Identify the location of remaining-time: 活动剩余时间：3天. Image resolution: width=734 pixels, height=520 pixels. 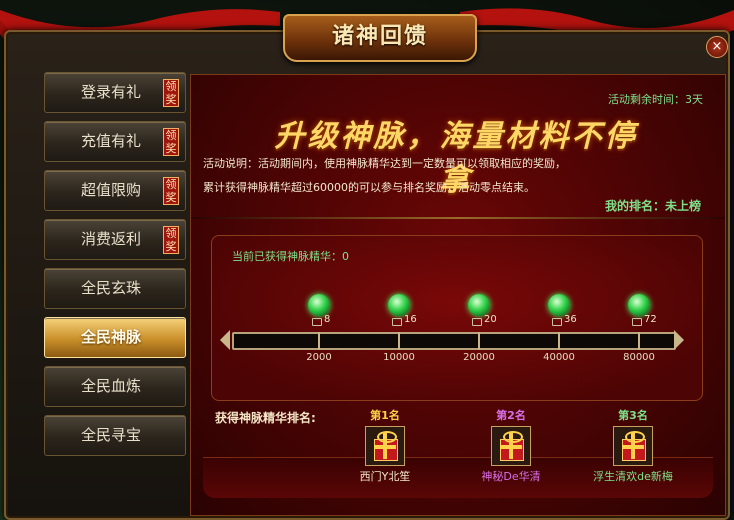
(655, 99).